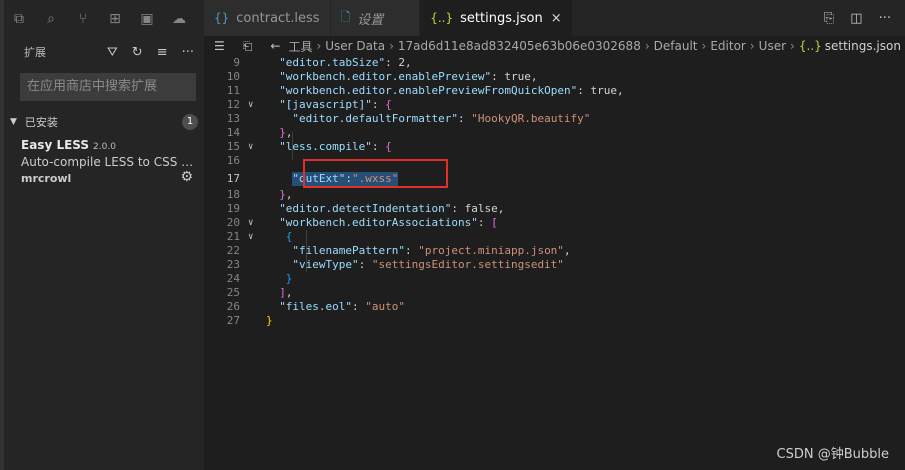  I want to click on line-number: 15, so click(233, 146).